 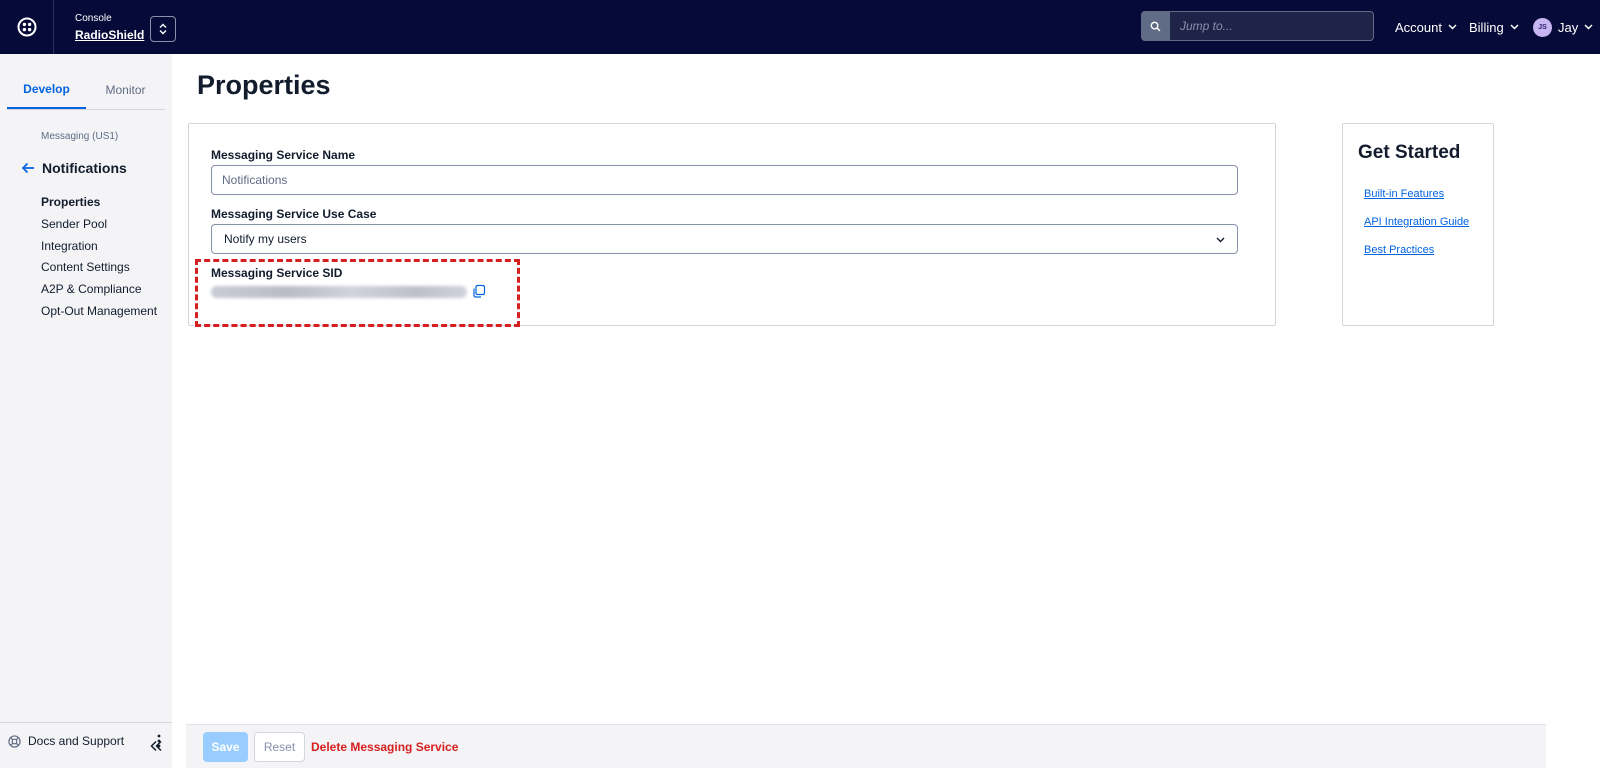 I want to click on sidebar-item-content-settings: Content Settings, so click(x=99, y=268).